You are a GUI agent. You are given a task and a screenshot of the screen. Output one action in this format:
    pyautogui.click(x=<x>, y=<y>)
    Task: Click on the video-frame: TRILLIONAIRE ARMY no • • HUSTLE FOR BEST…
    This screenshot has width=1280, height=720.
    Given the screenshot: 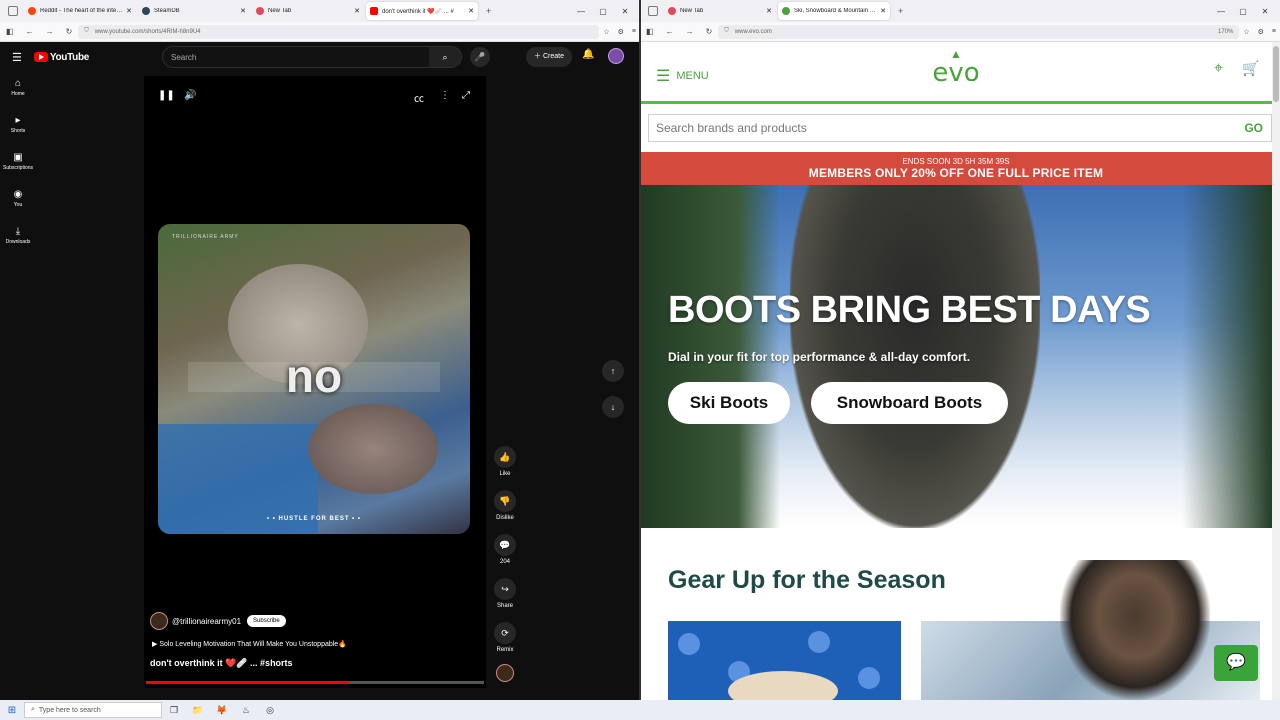 What is the action you would take?
    pyautogui.click(x=314, y=379)
    